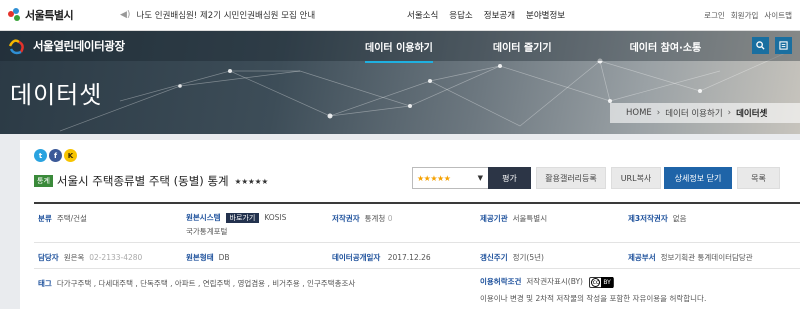 The image size is (800, 309). I want to click on rate-button: 평가, so click(509, 178).